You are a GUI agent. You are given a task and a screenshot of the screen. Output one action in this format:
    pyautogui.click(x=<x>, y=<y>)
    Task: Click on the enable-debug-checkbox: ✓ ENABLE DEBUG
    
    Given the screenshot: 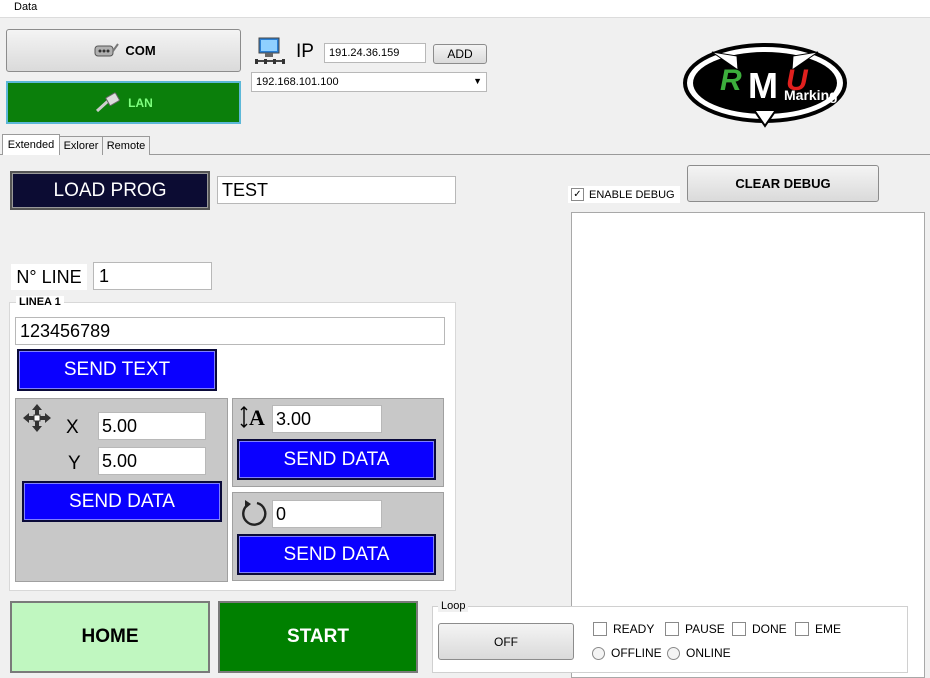 What is the action you would take?
    pyautogui.click(x=624, y=194)
    